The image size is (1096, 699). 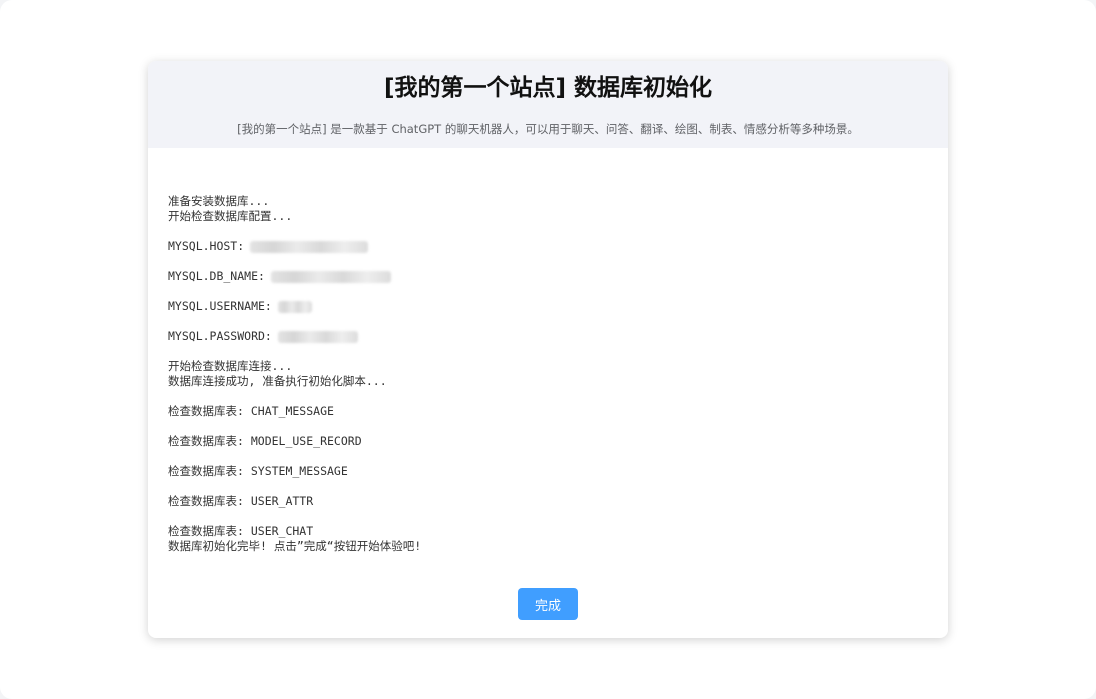 What do you see at coordinates (330, 276) in the screenshot?
I see `redacted-db-name-value` at bounding box center [330, 276].